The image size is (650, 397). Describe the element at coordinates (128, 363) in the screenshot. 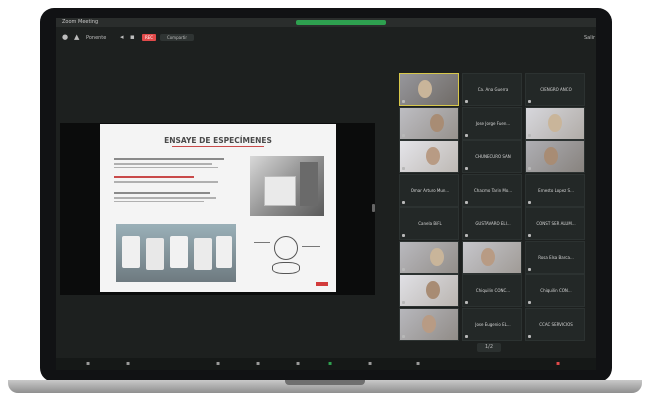

I see `video-icon: ▪` at that location.